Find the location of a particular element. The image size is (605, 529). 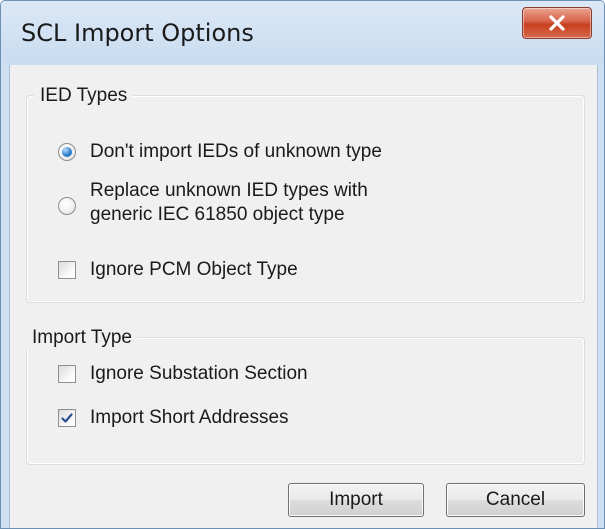

radio-replace-unknown-label-line2: generic IEC 61850 object type is located at coordinates (217, 215).